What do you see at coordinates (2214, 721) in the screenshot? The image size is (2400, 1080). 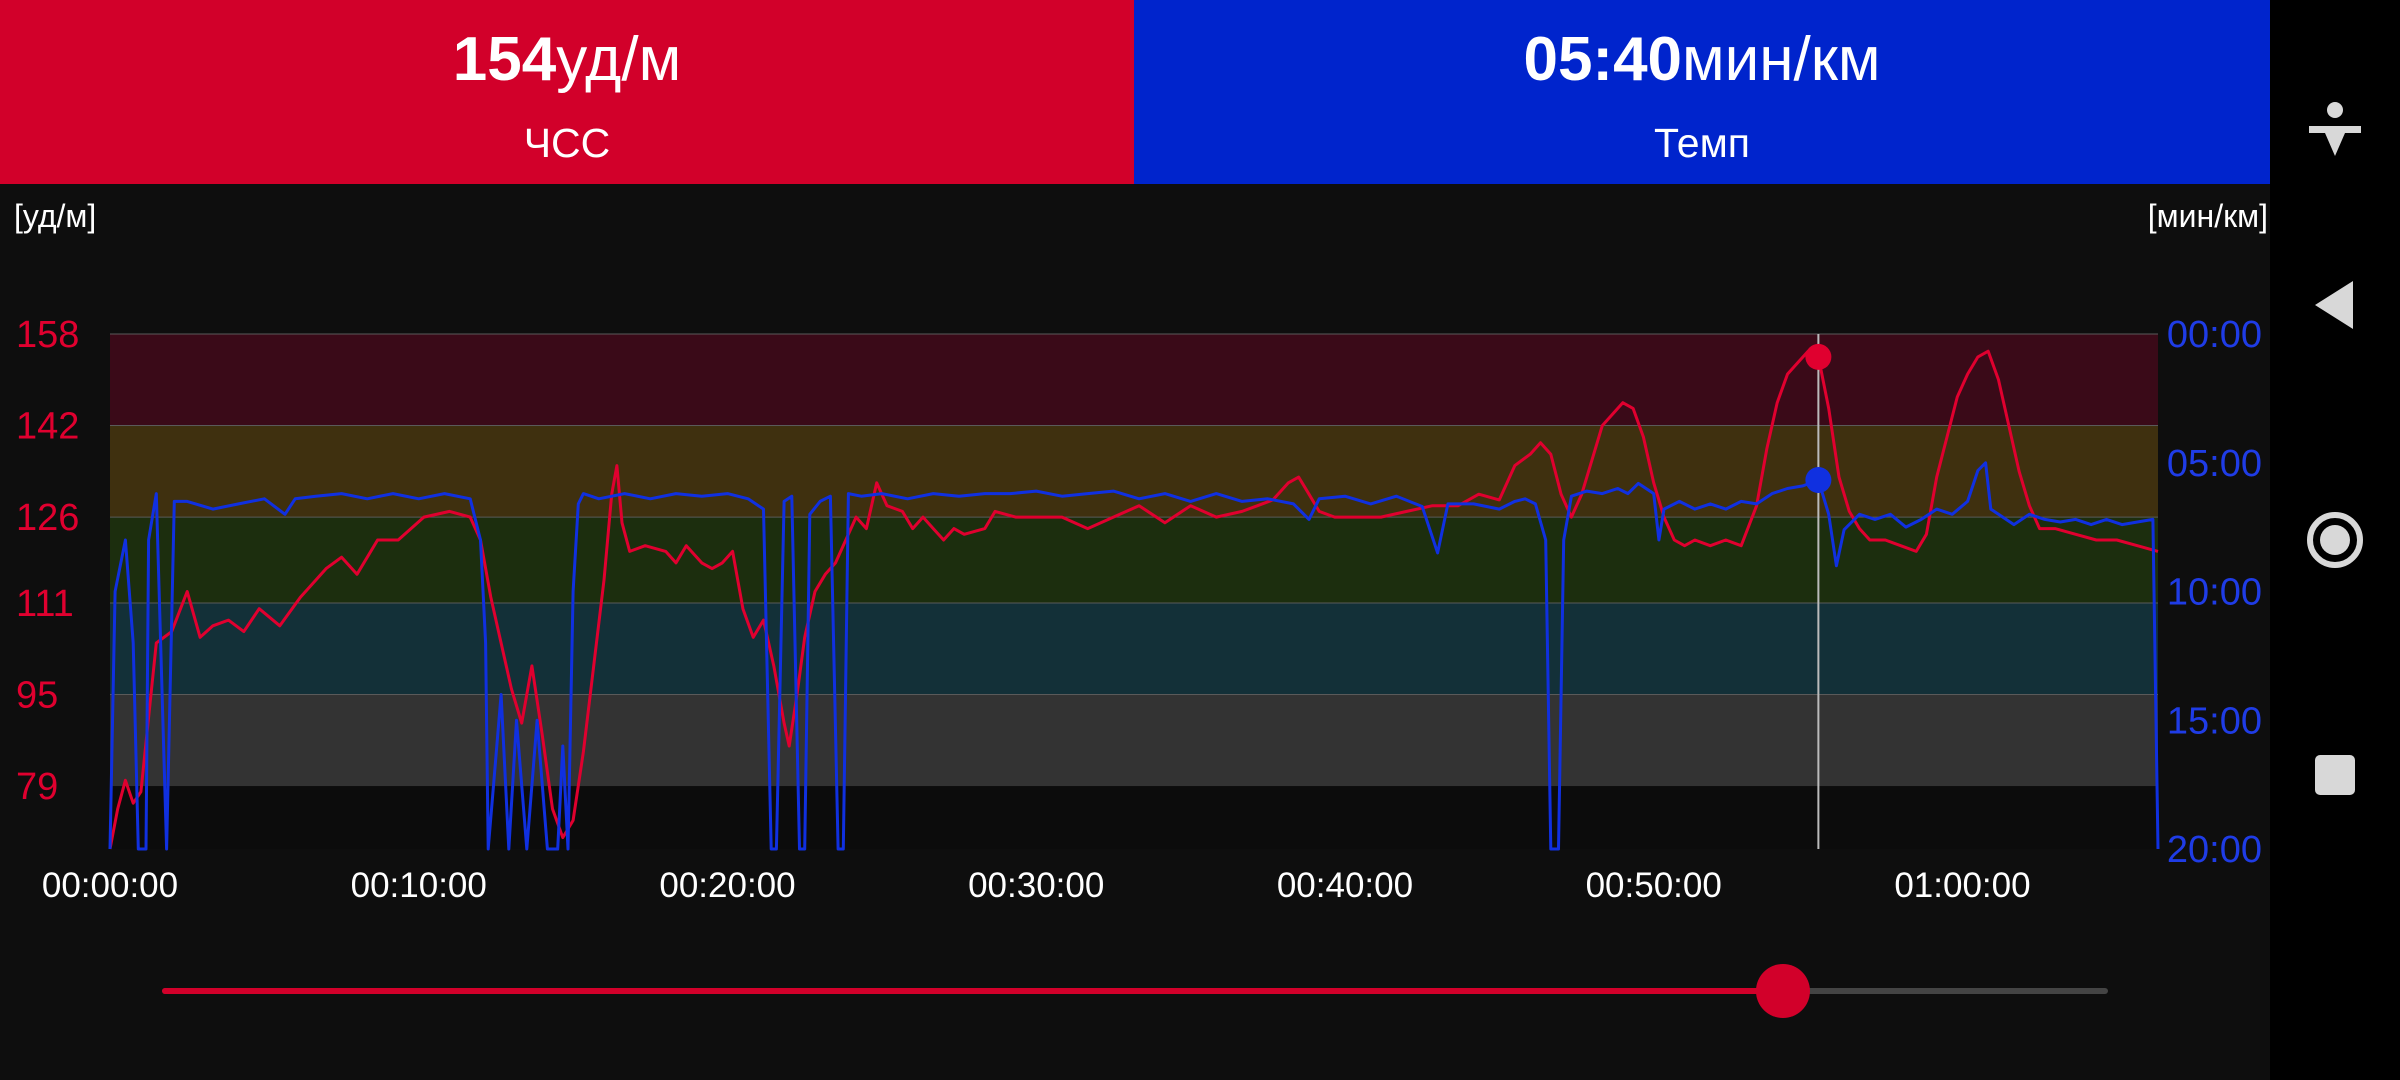 I see `pace-tick-label: 15:00` at bounding box center [2214, 721].